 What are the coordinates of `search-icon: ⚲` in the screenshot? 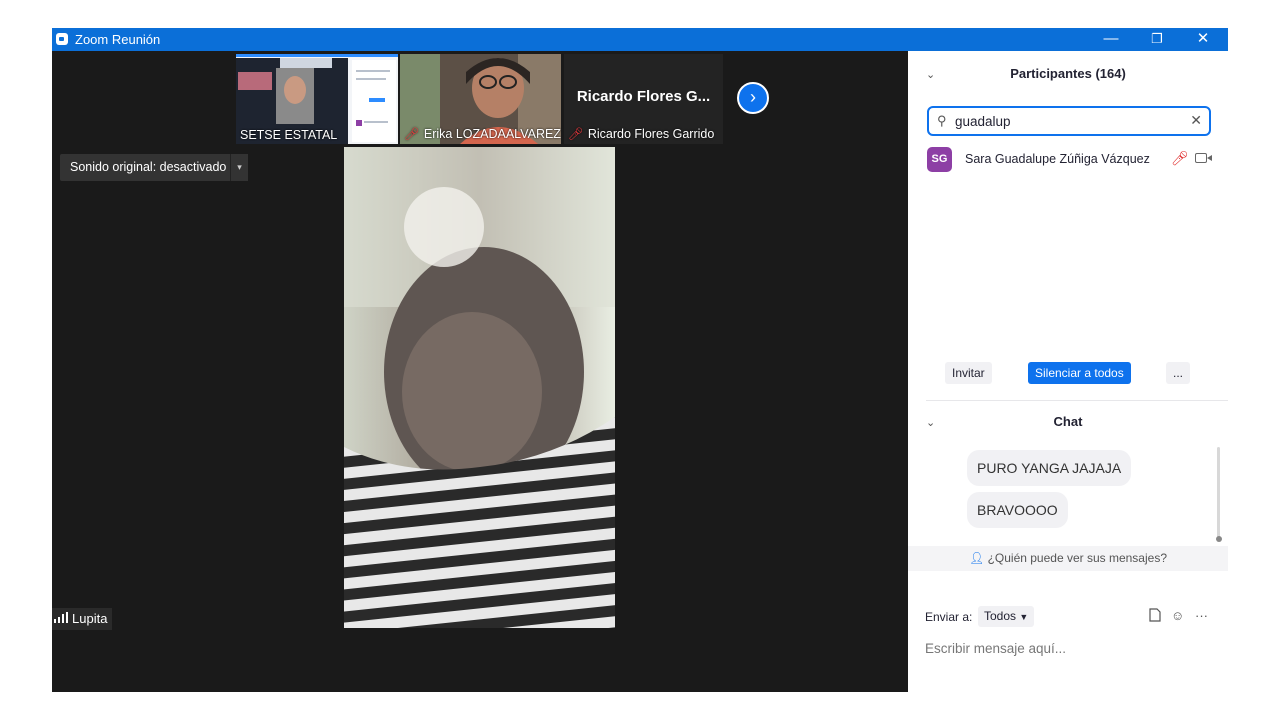 It's located at (942, 120).